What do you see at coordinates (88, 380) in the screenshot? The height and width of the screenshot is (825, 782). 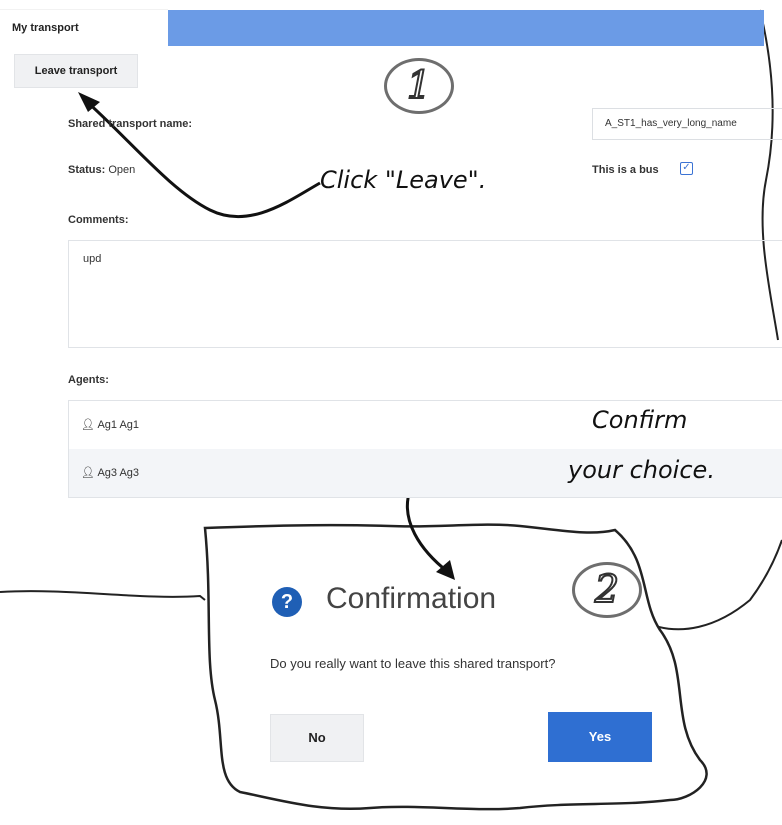 I see `agents-label: Agents:` at bounding box center [88, 380].